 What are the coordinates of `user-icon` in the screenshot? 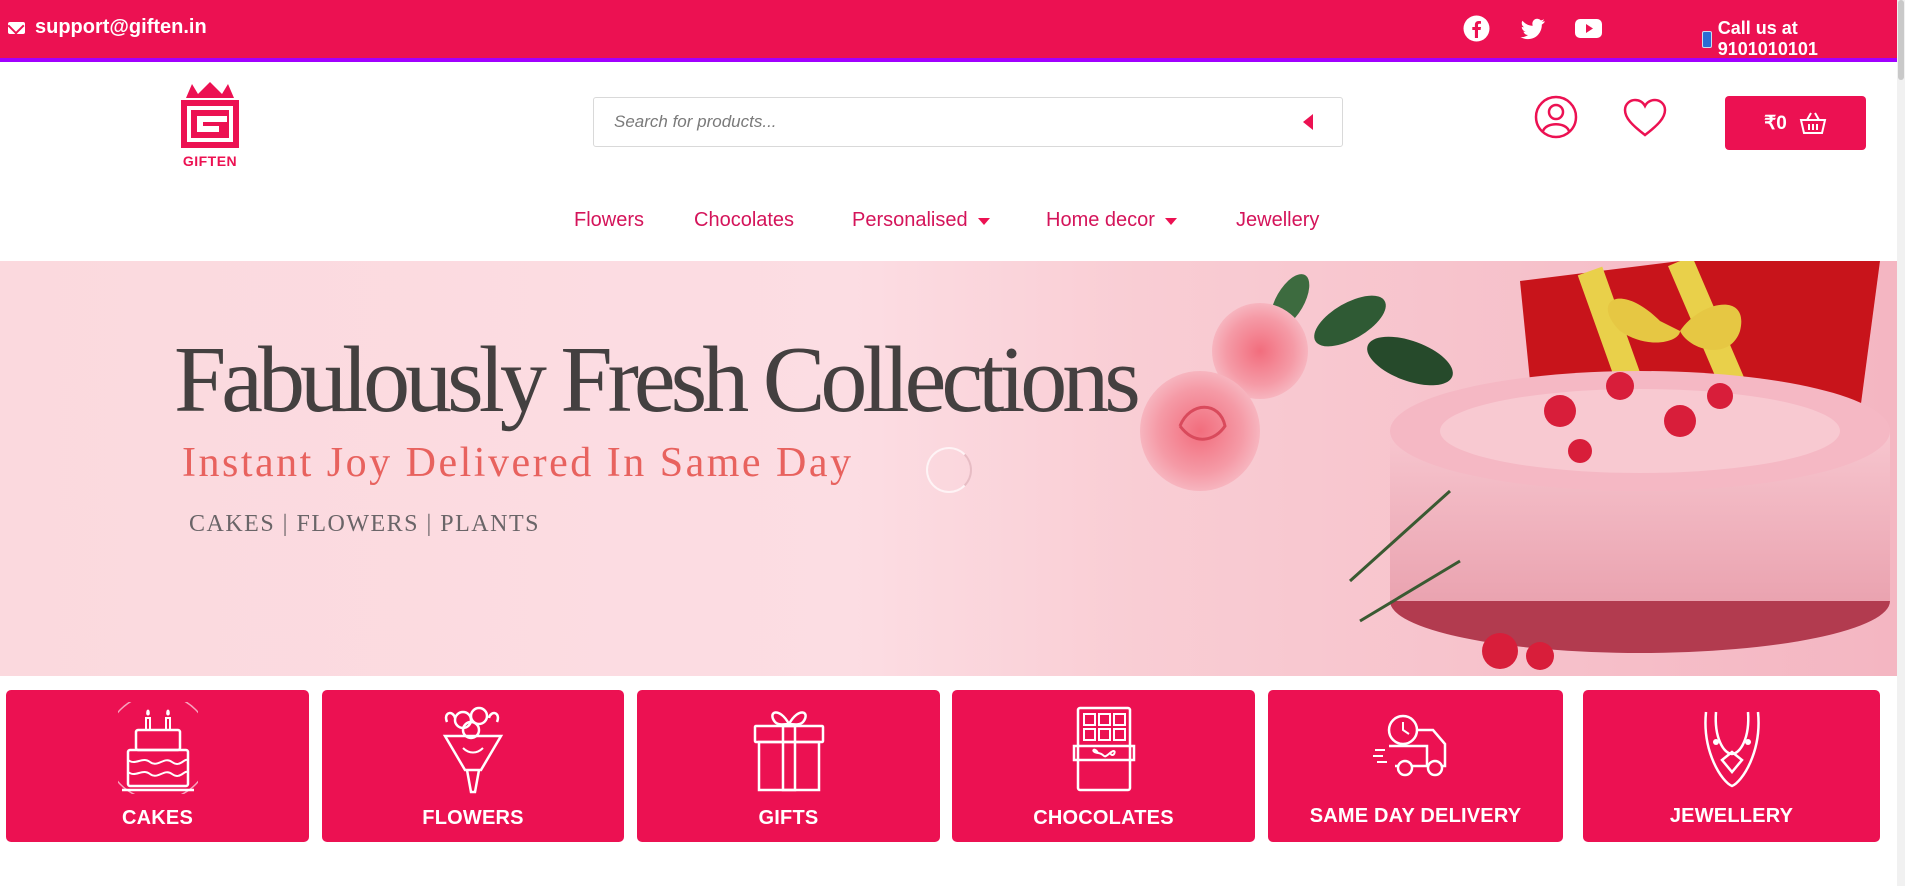 It's located at (1556, 117).